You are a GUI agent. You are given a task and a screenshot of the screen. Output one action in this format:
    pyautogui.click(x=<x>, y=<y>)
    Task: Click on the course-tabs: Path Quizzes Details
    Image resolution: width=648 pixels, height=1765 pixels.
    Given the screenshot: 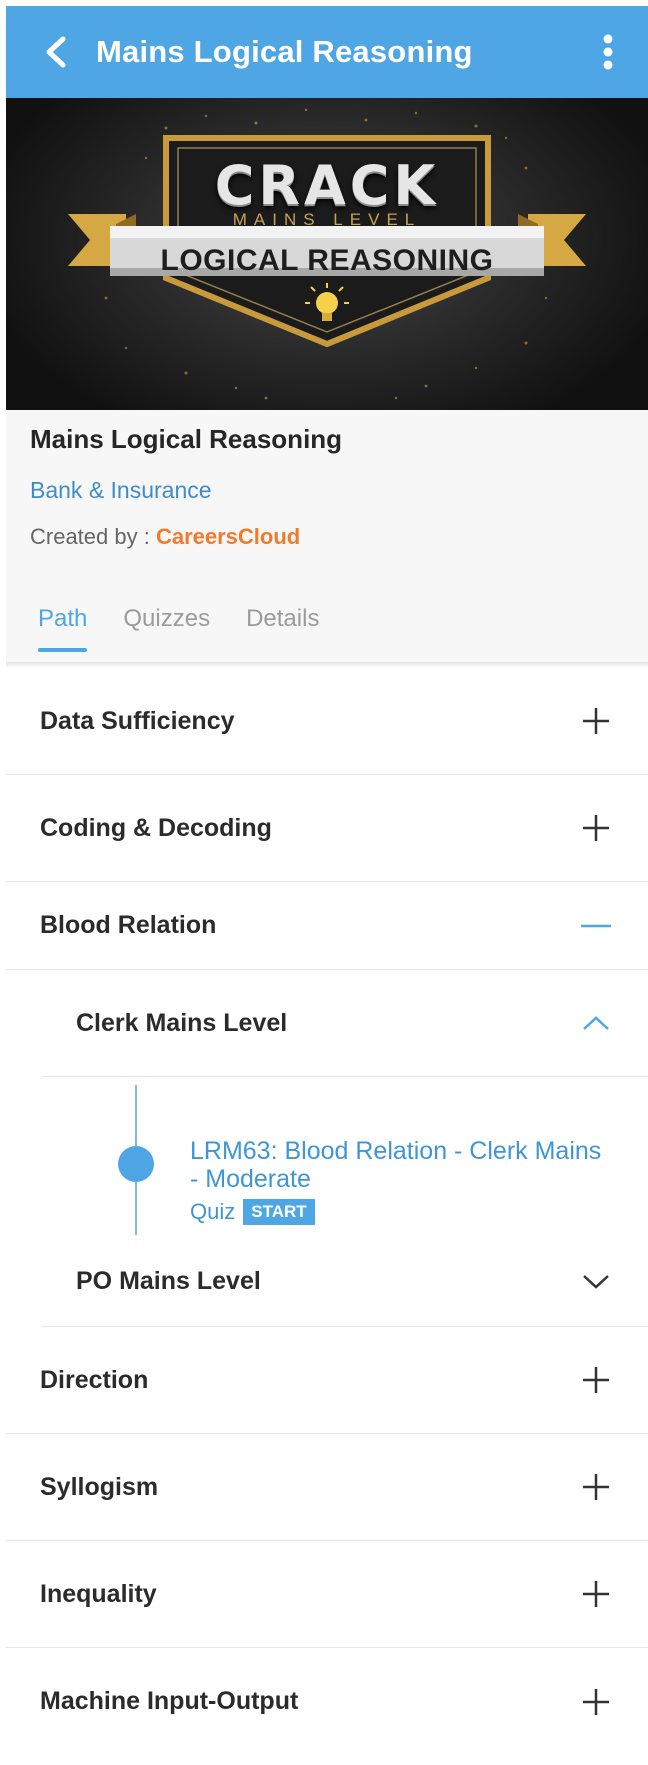 What is the action you would take?
    pyautogui.click(x=327, y=627)
    